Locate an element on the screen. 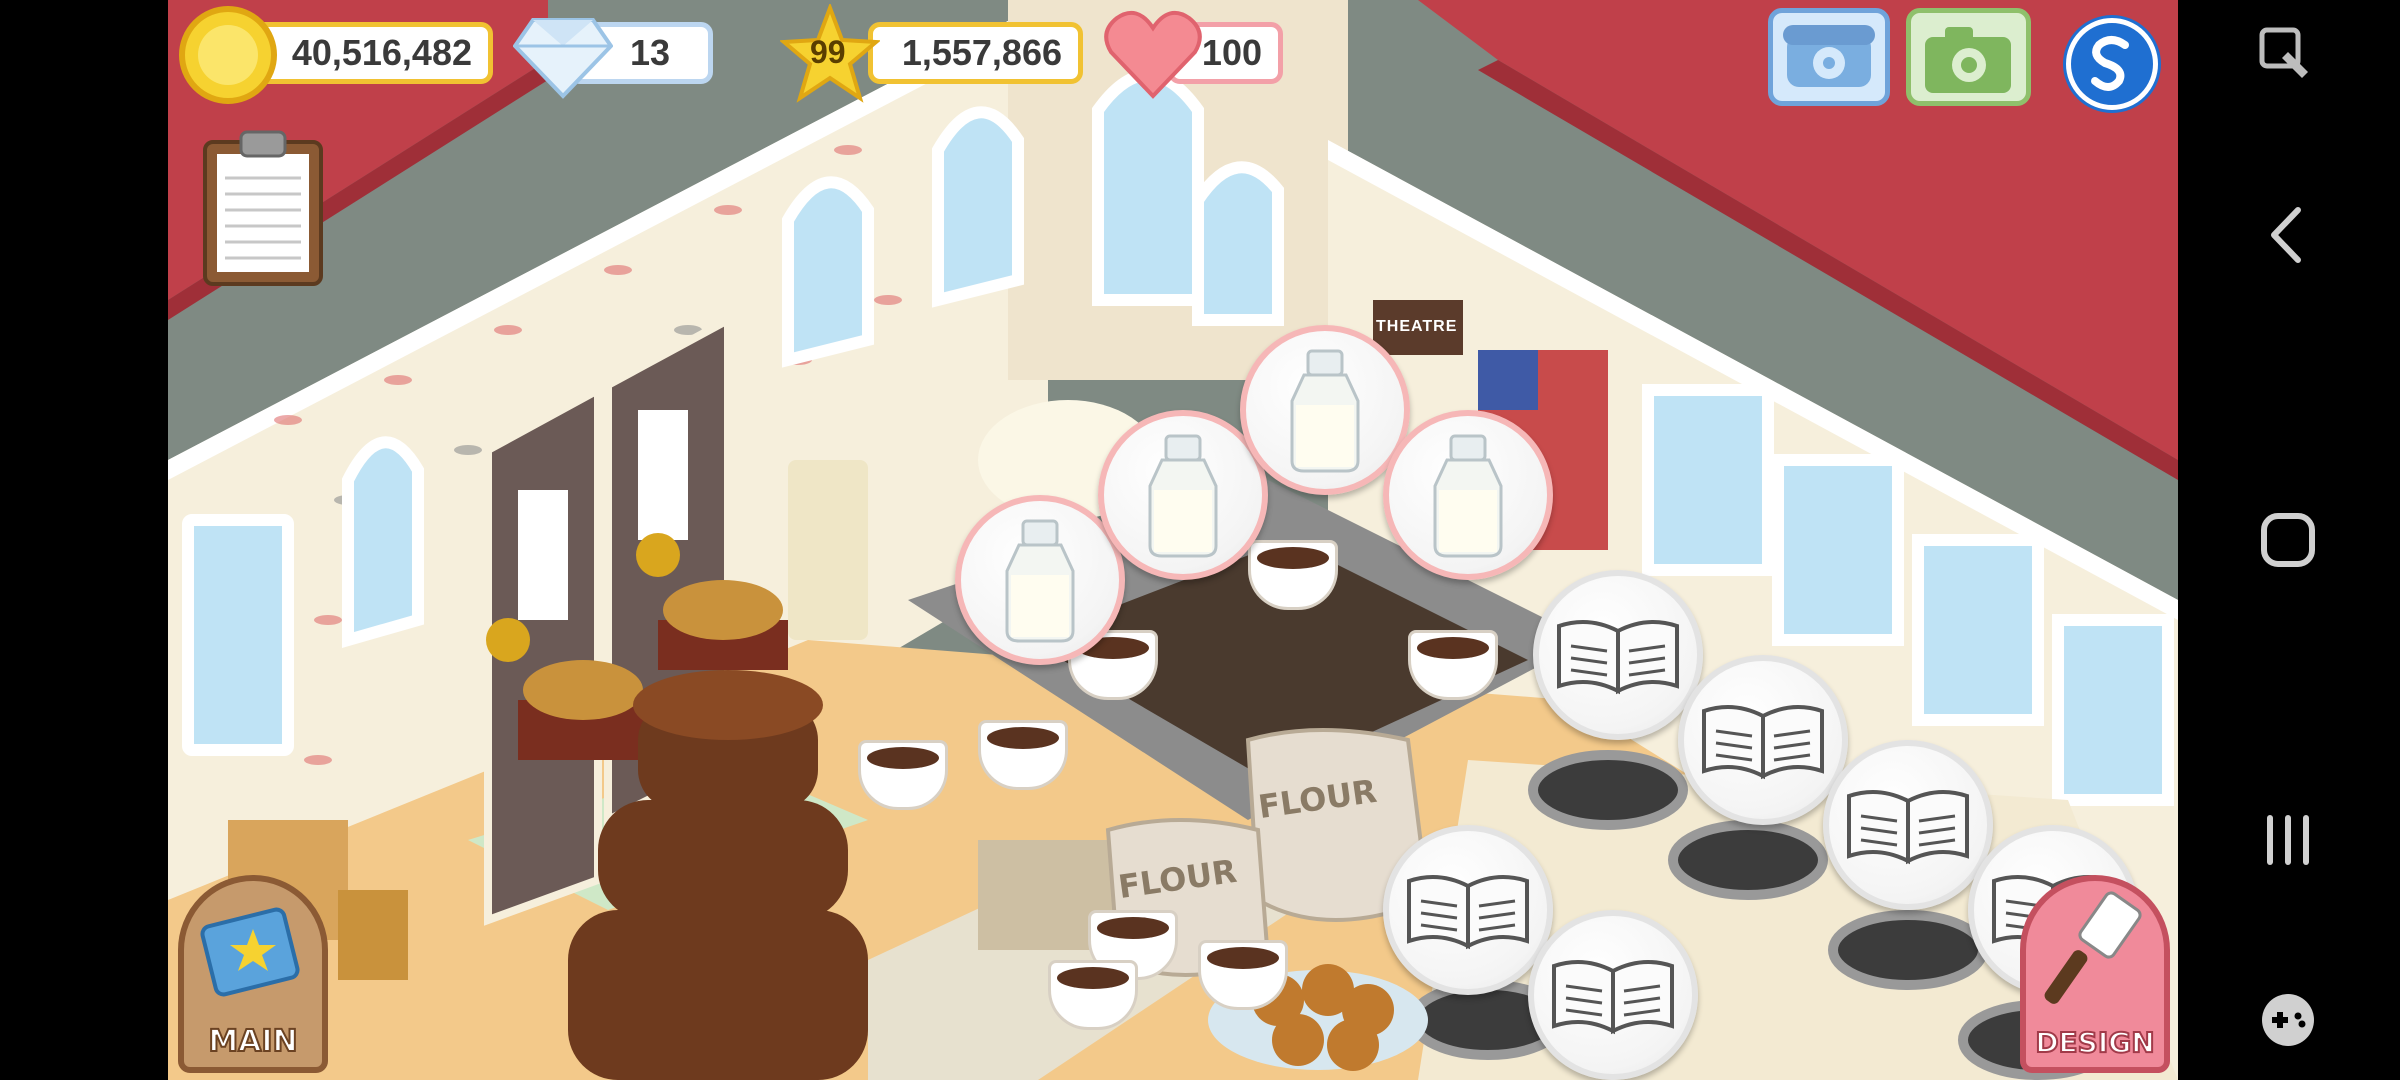  screenshot-icon is located at coordinates (2283, 52).